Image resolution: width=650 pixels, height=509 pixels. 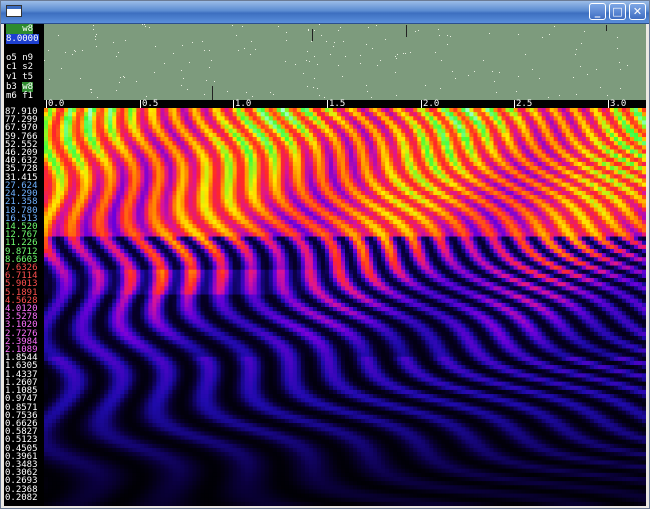 What do you see at coordinates (20, 77) in the screenshot?
I see `control-text: v1 t5` at bounding box center [20, 77].